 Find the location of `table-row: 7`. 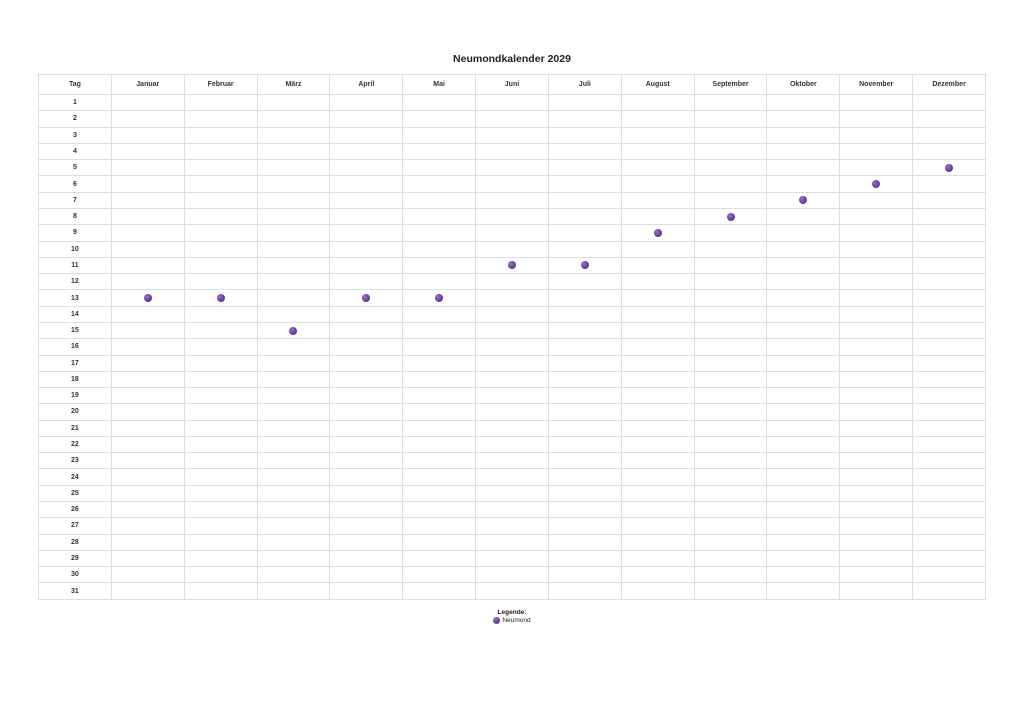

table-row: 7 is located at coordinates (512, 200).